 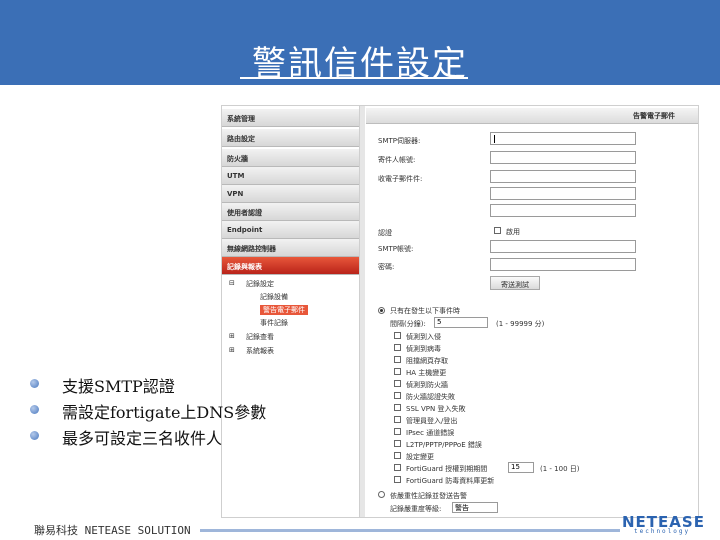 What do you see at coordinates (521, 467) in the screenshot?
I see `license-days-input: 15` at bounding box center [521, 467].